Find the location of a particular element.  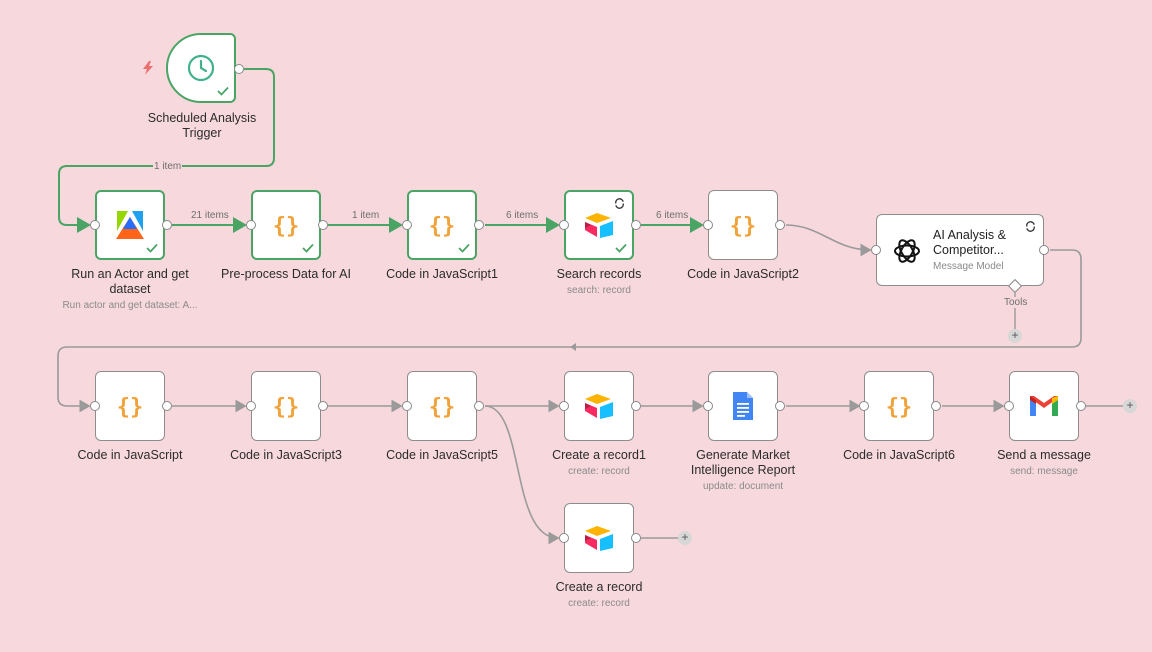

node-code0: {} is located at coordinates (130, 406).